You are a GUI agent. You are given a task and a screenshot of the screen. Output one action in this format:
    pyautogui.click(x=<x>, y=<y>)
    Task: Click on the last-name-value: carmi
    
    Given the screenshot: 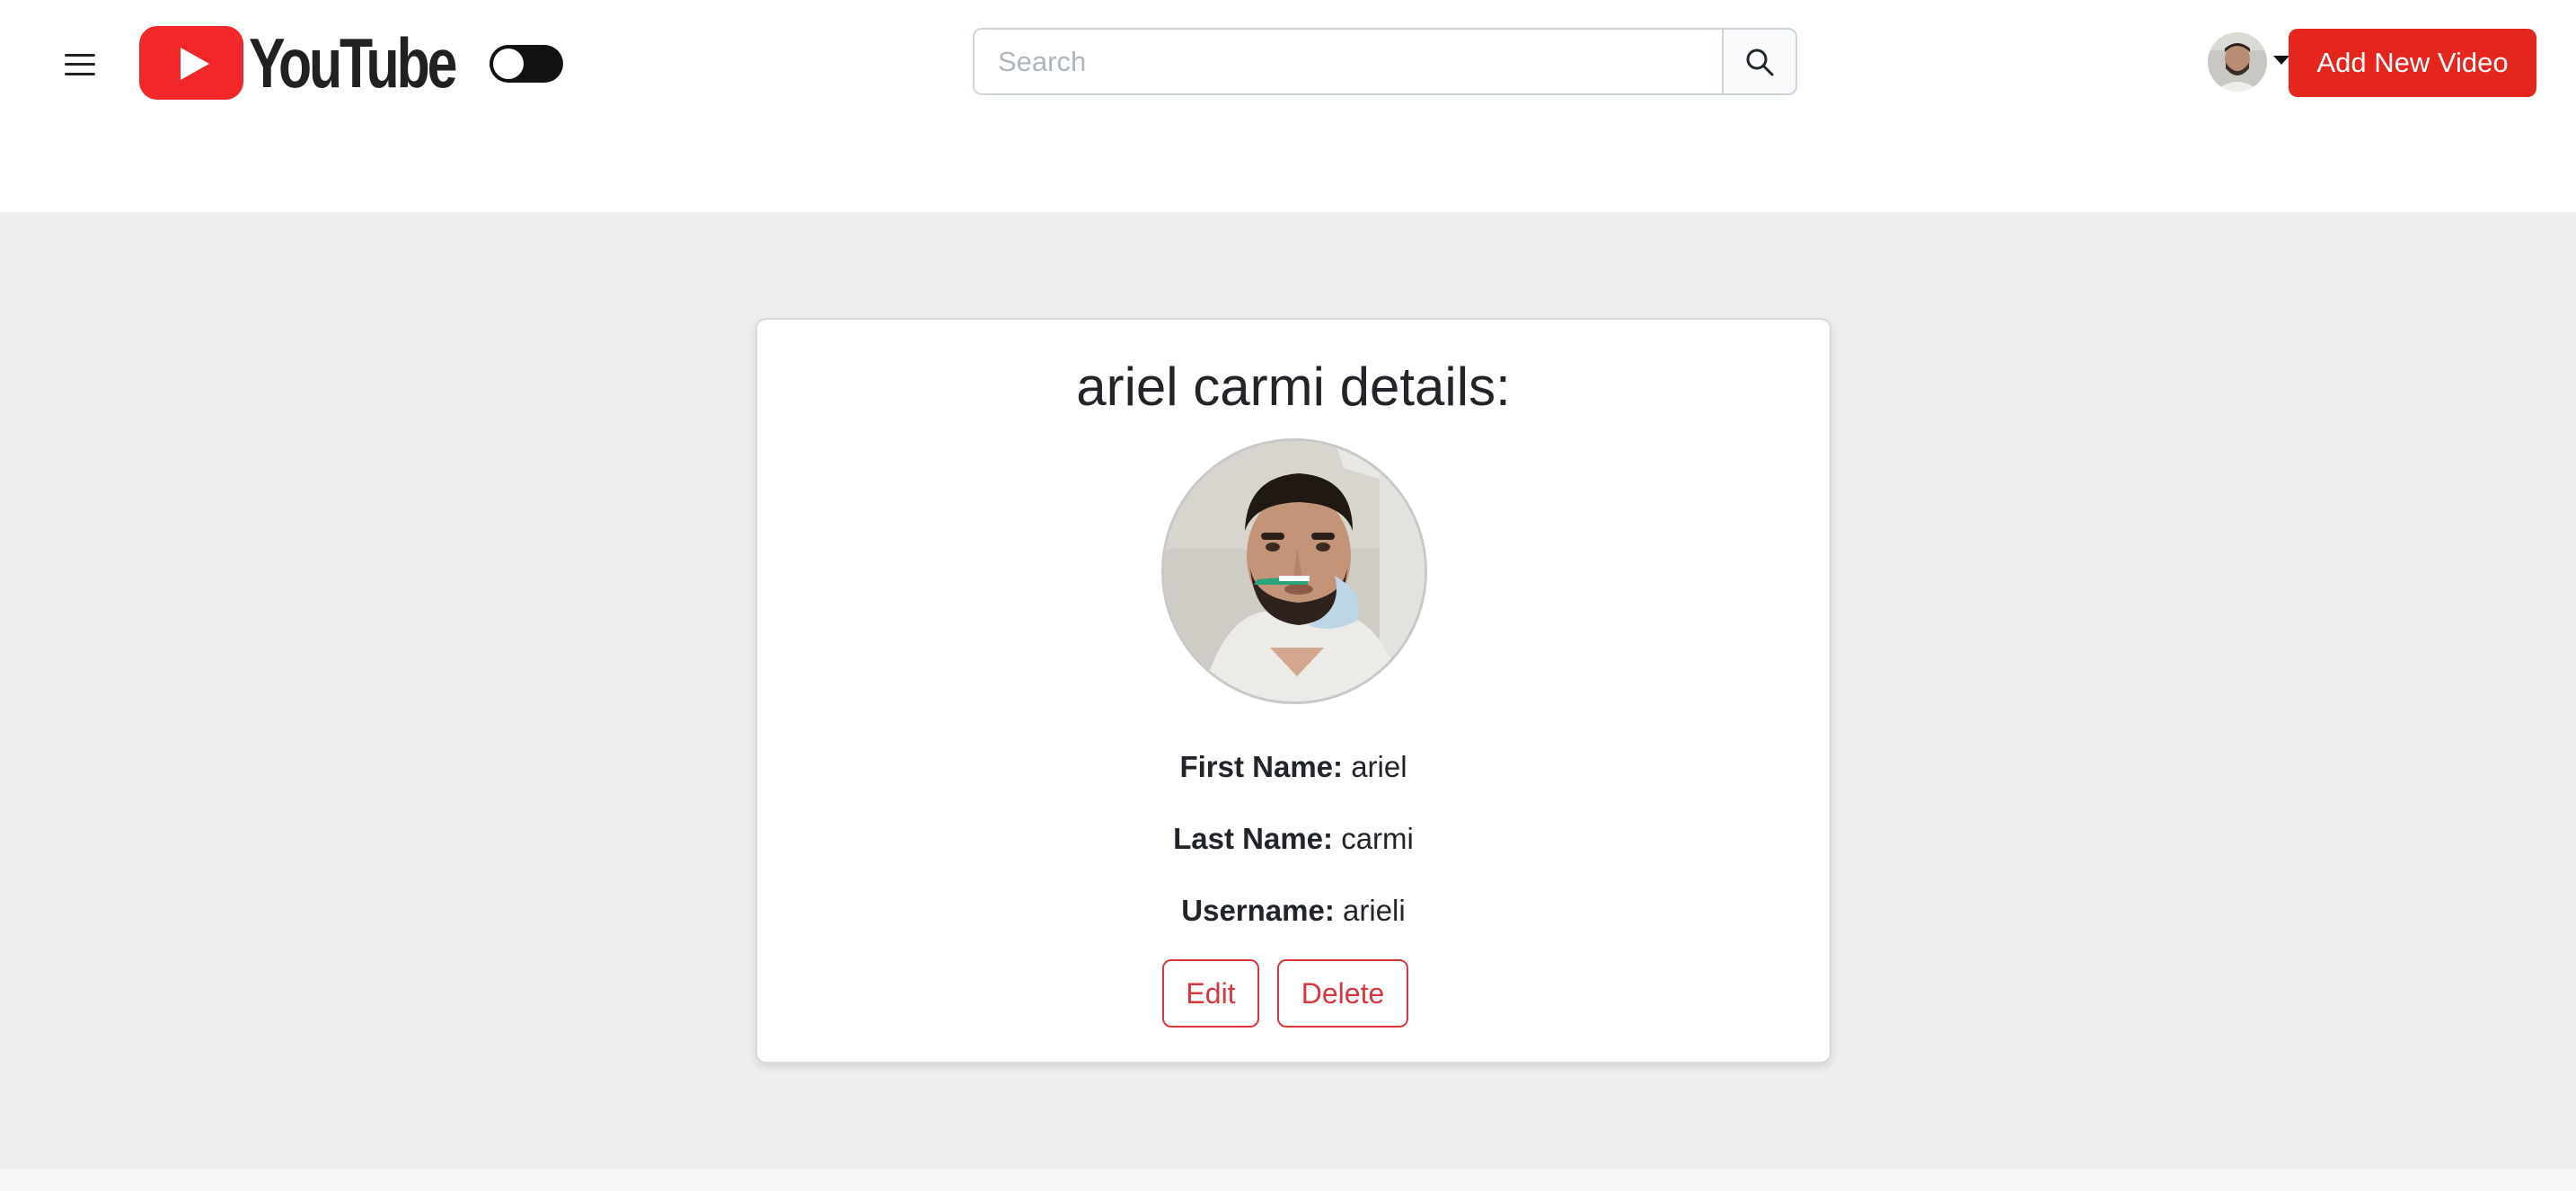 What is the action you would take?
    pyautogui.click(x=1377, y=838)
    